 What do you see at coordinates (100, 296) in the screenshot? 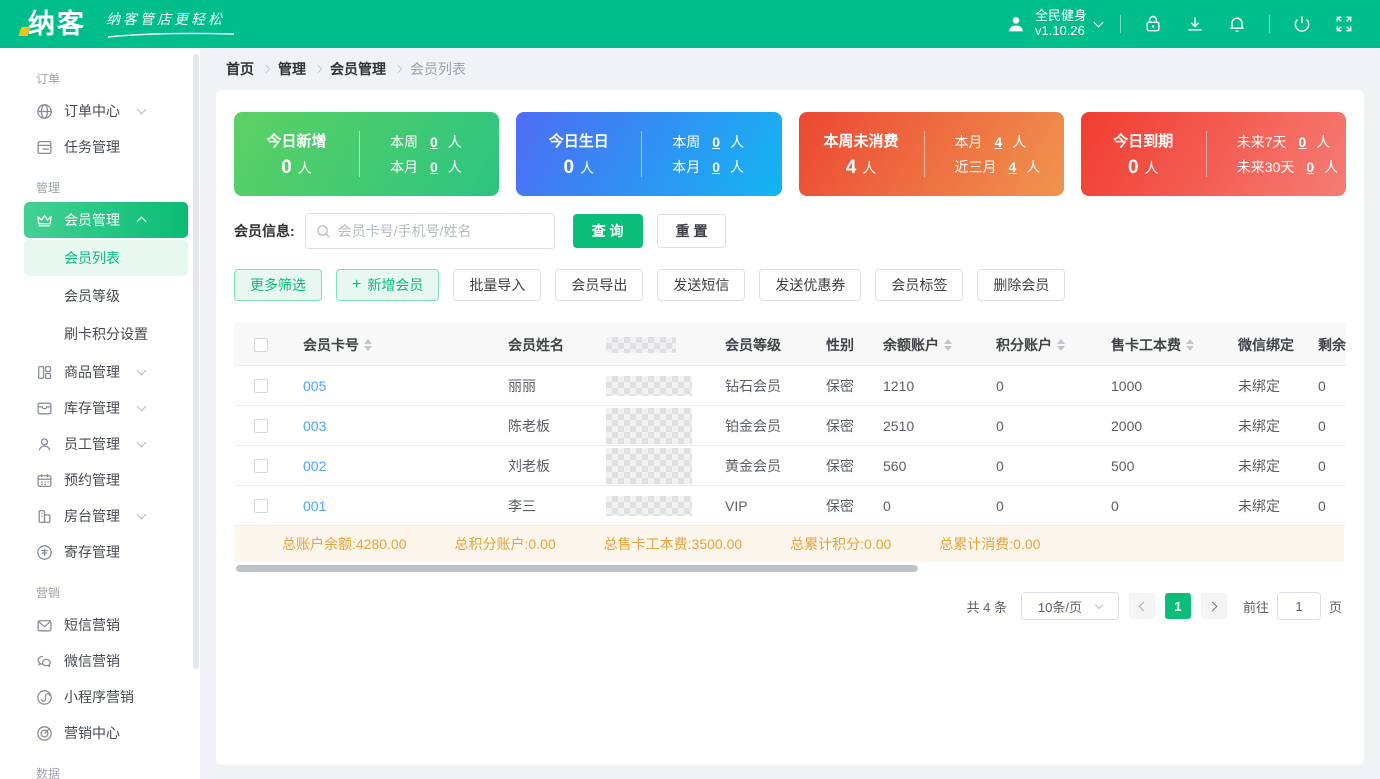
I see `sidebar-subitem-member-level: 会员等级` at bounding box center [100, 296].